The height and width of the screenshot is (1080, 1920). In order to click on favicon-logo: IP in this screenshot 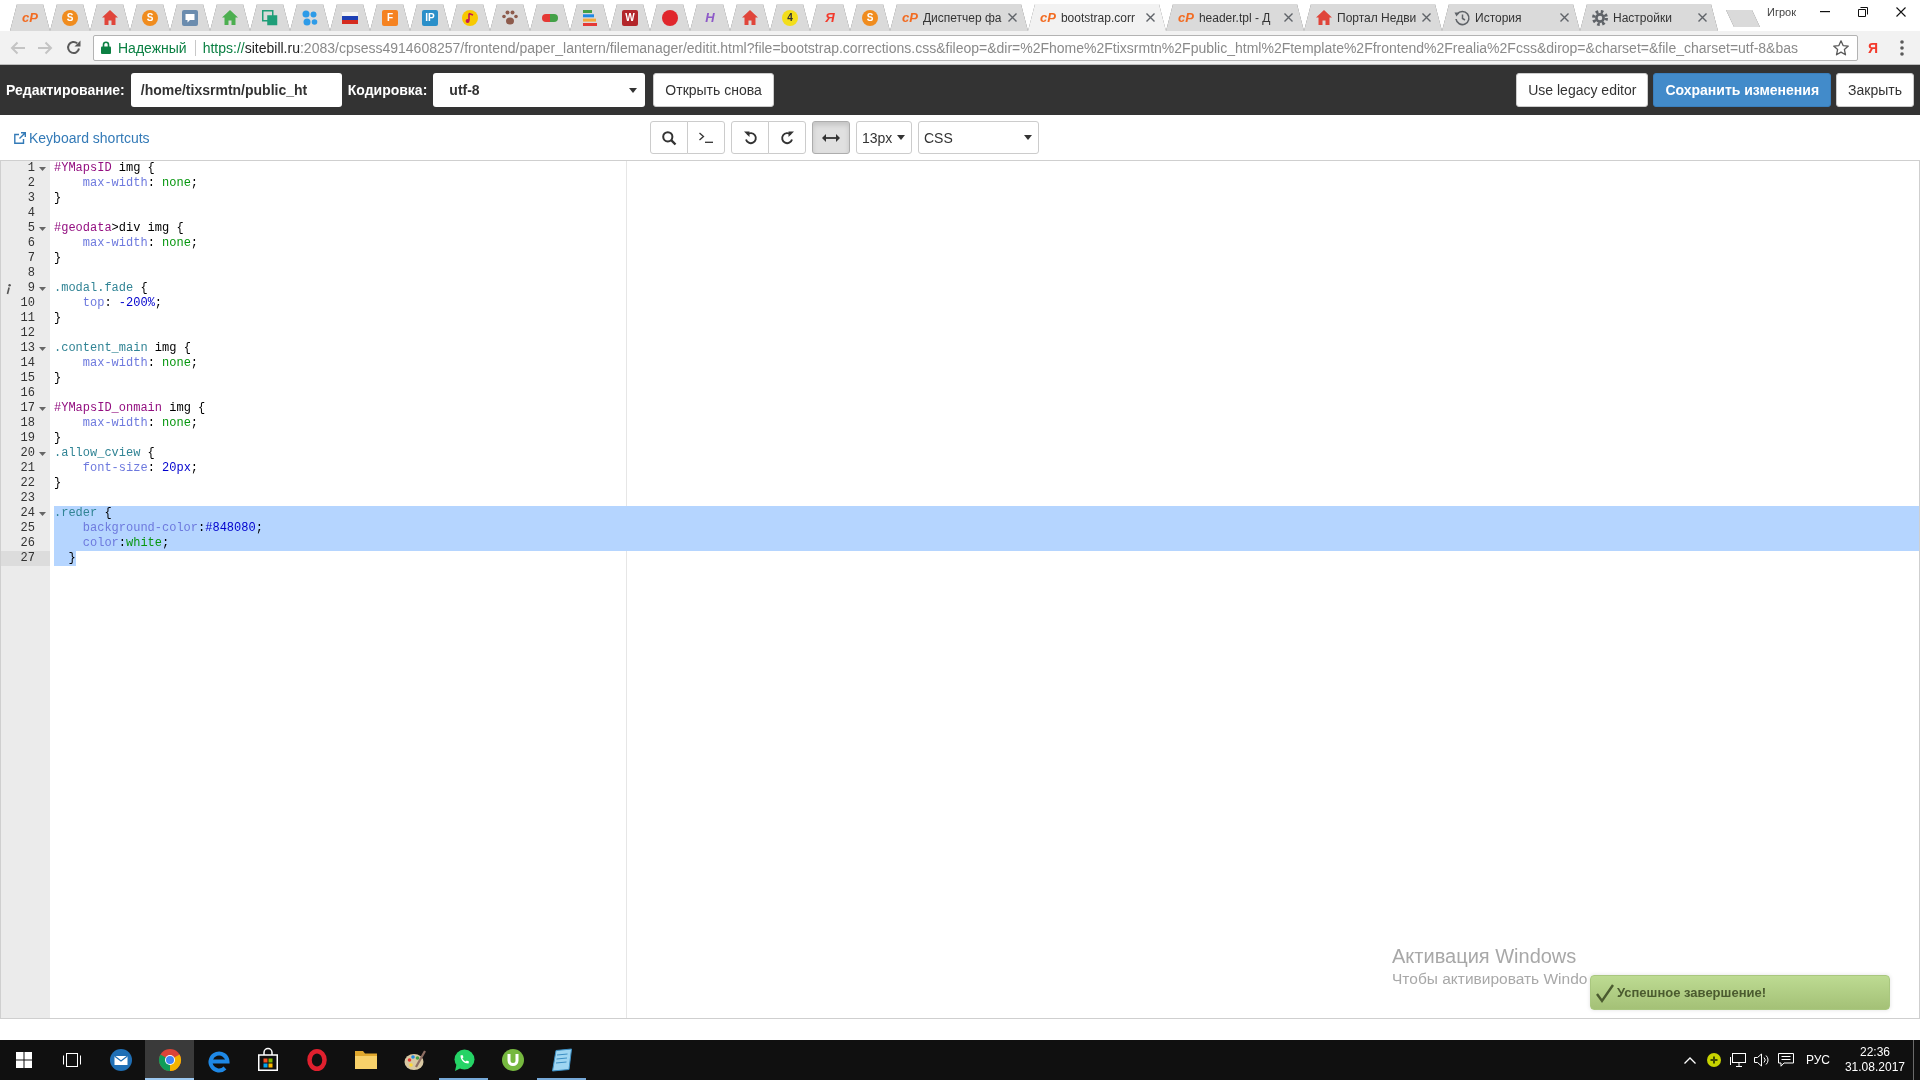, I will do `click(430, 17)`.